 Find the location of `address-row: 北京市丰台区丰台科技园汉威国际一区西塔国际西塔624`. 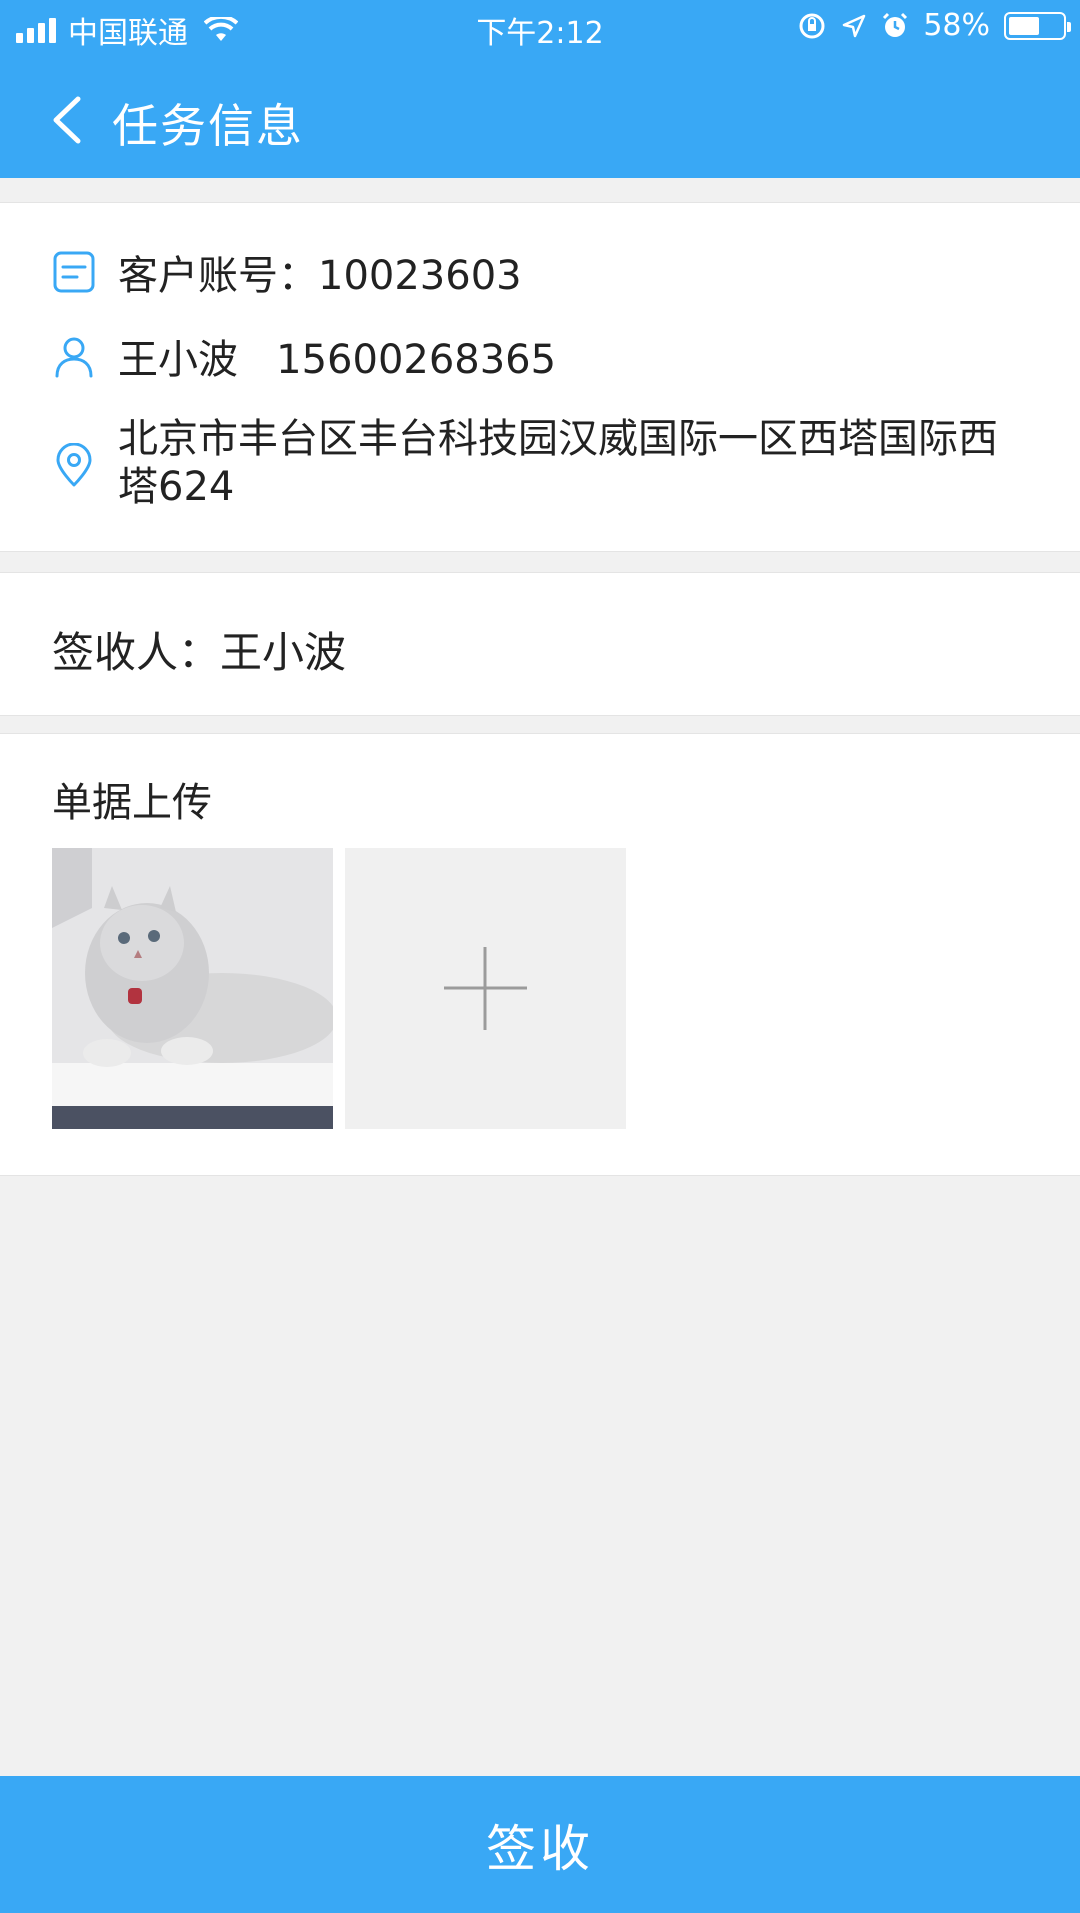

address-row: 北京市丰台区丰台科技园汉威国际一区西塔国际西塔624 is located at coordinates (535, 463).